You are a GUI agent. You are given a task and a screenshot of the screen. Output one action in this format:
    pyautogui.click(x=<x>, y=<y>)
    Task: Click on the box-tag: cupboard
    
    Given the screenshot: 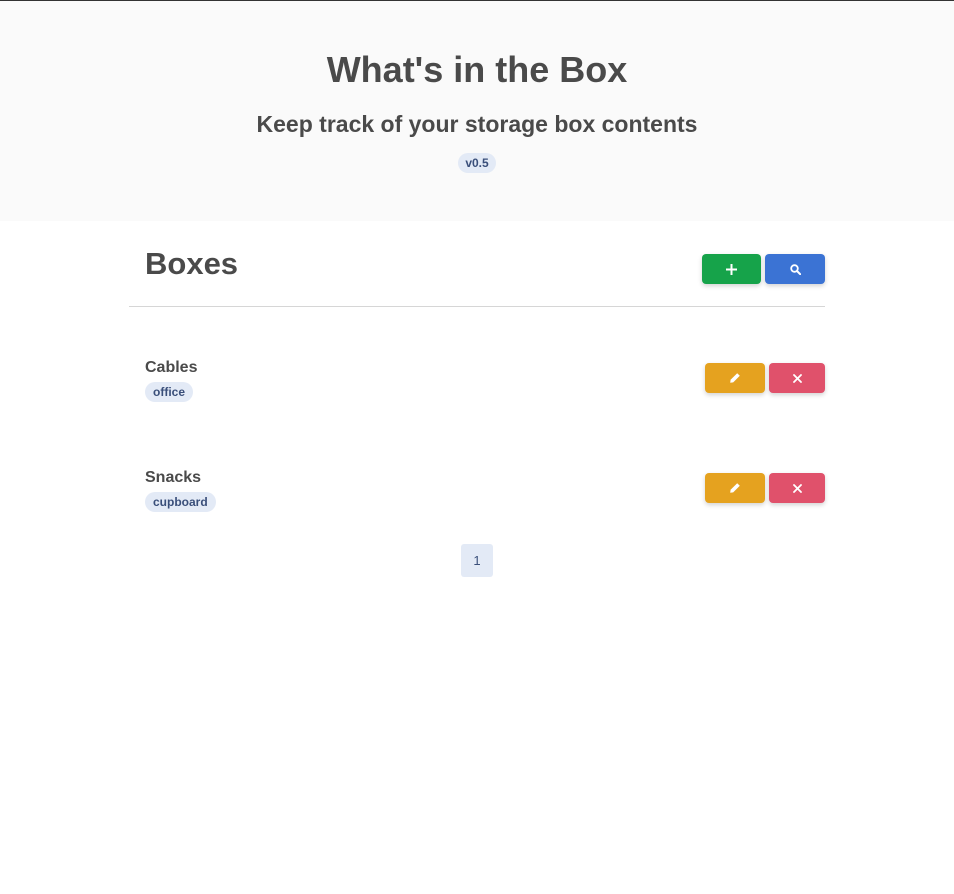 What is the action you would take?
    pyautogui.click(x=180, y=502)
    